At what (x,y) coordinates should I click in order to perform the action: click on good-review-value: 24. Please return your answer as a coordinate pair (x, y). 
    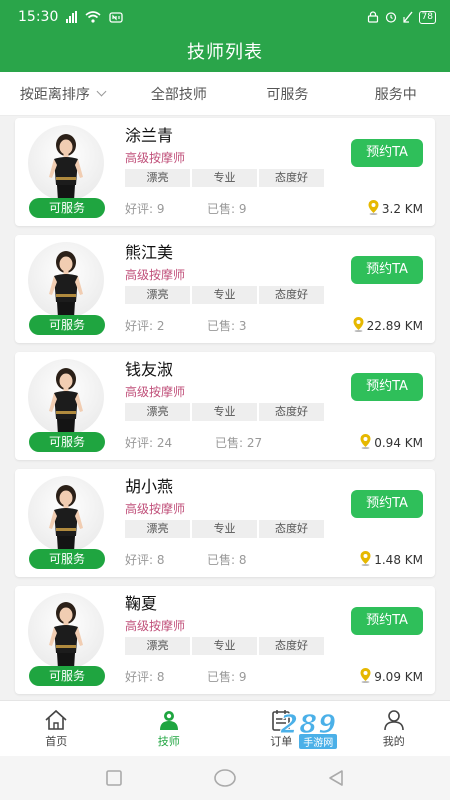
    Looking at the image, I should click on (164, 443).